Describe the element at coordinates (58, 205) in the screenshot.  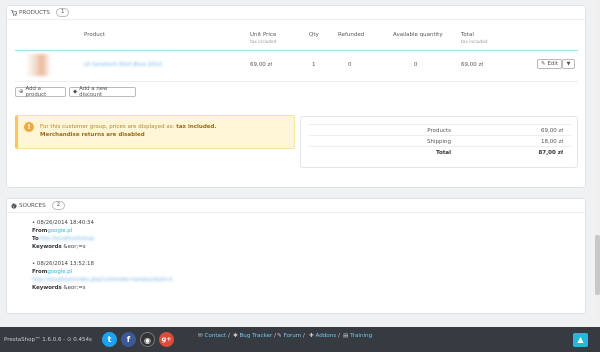
I see `sources-count-badge: 2` at that location.